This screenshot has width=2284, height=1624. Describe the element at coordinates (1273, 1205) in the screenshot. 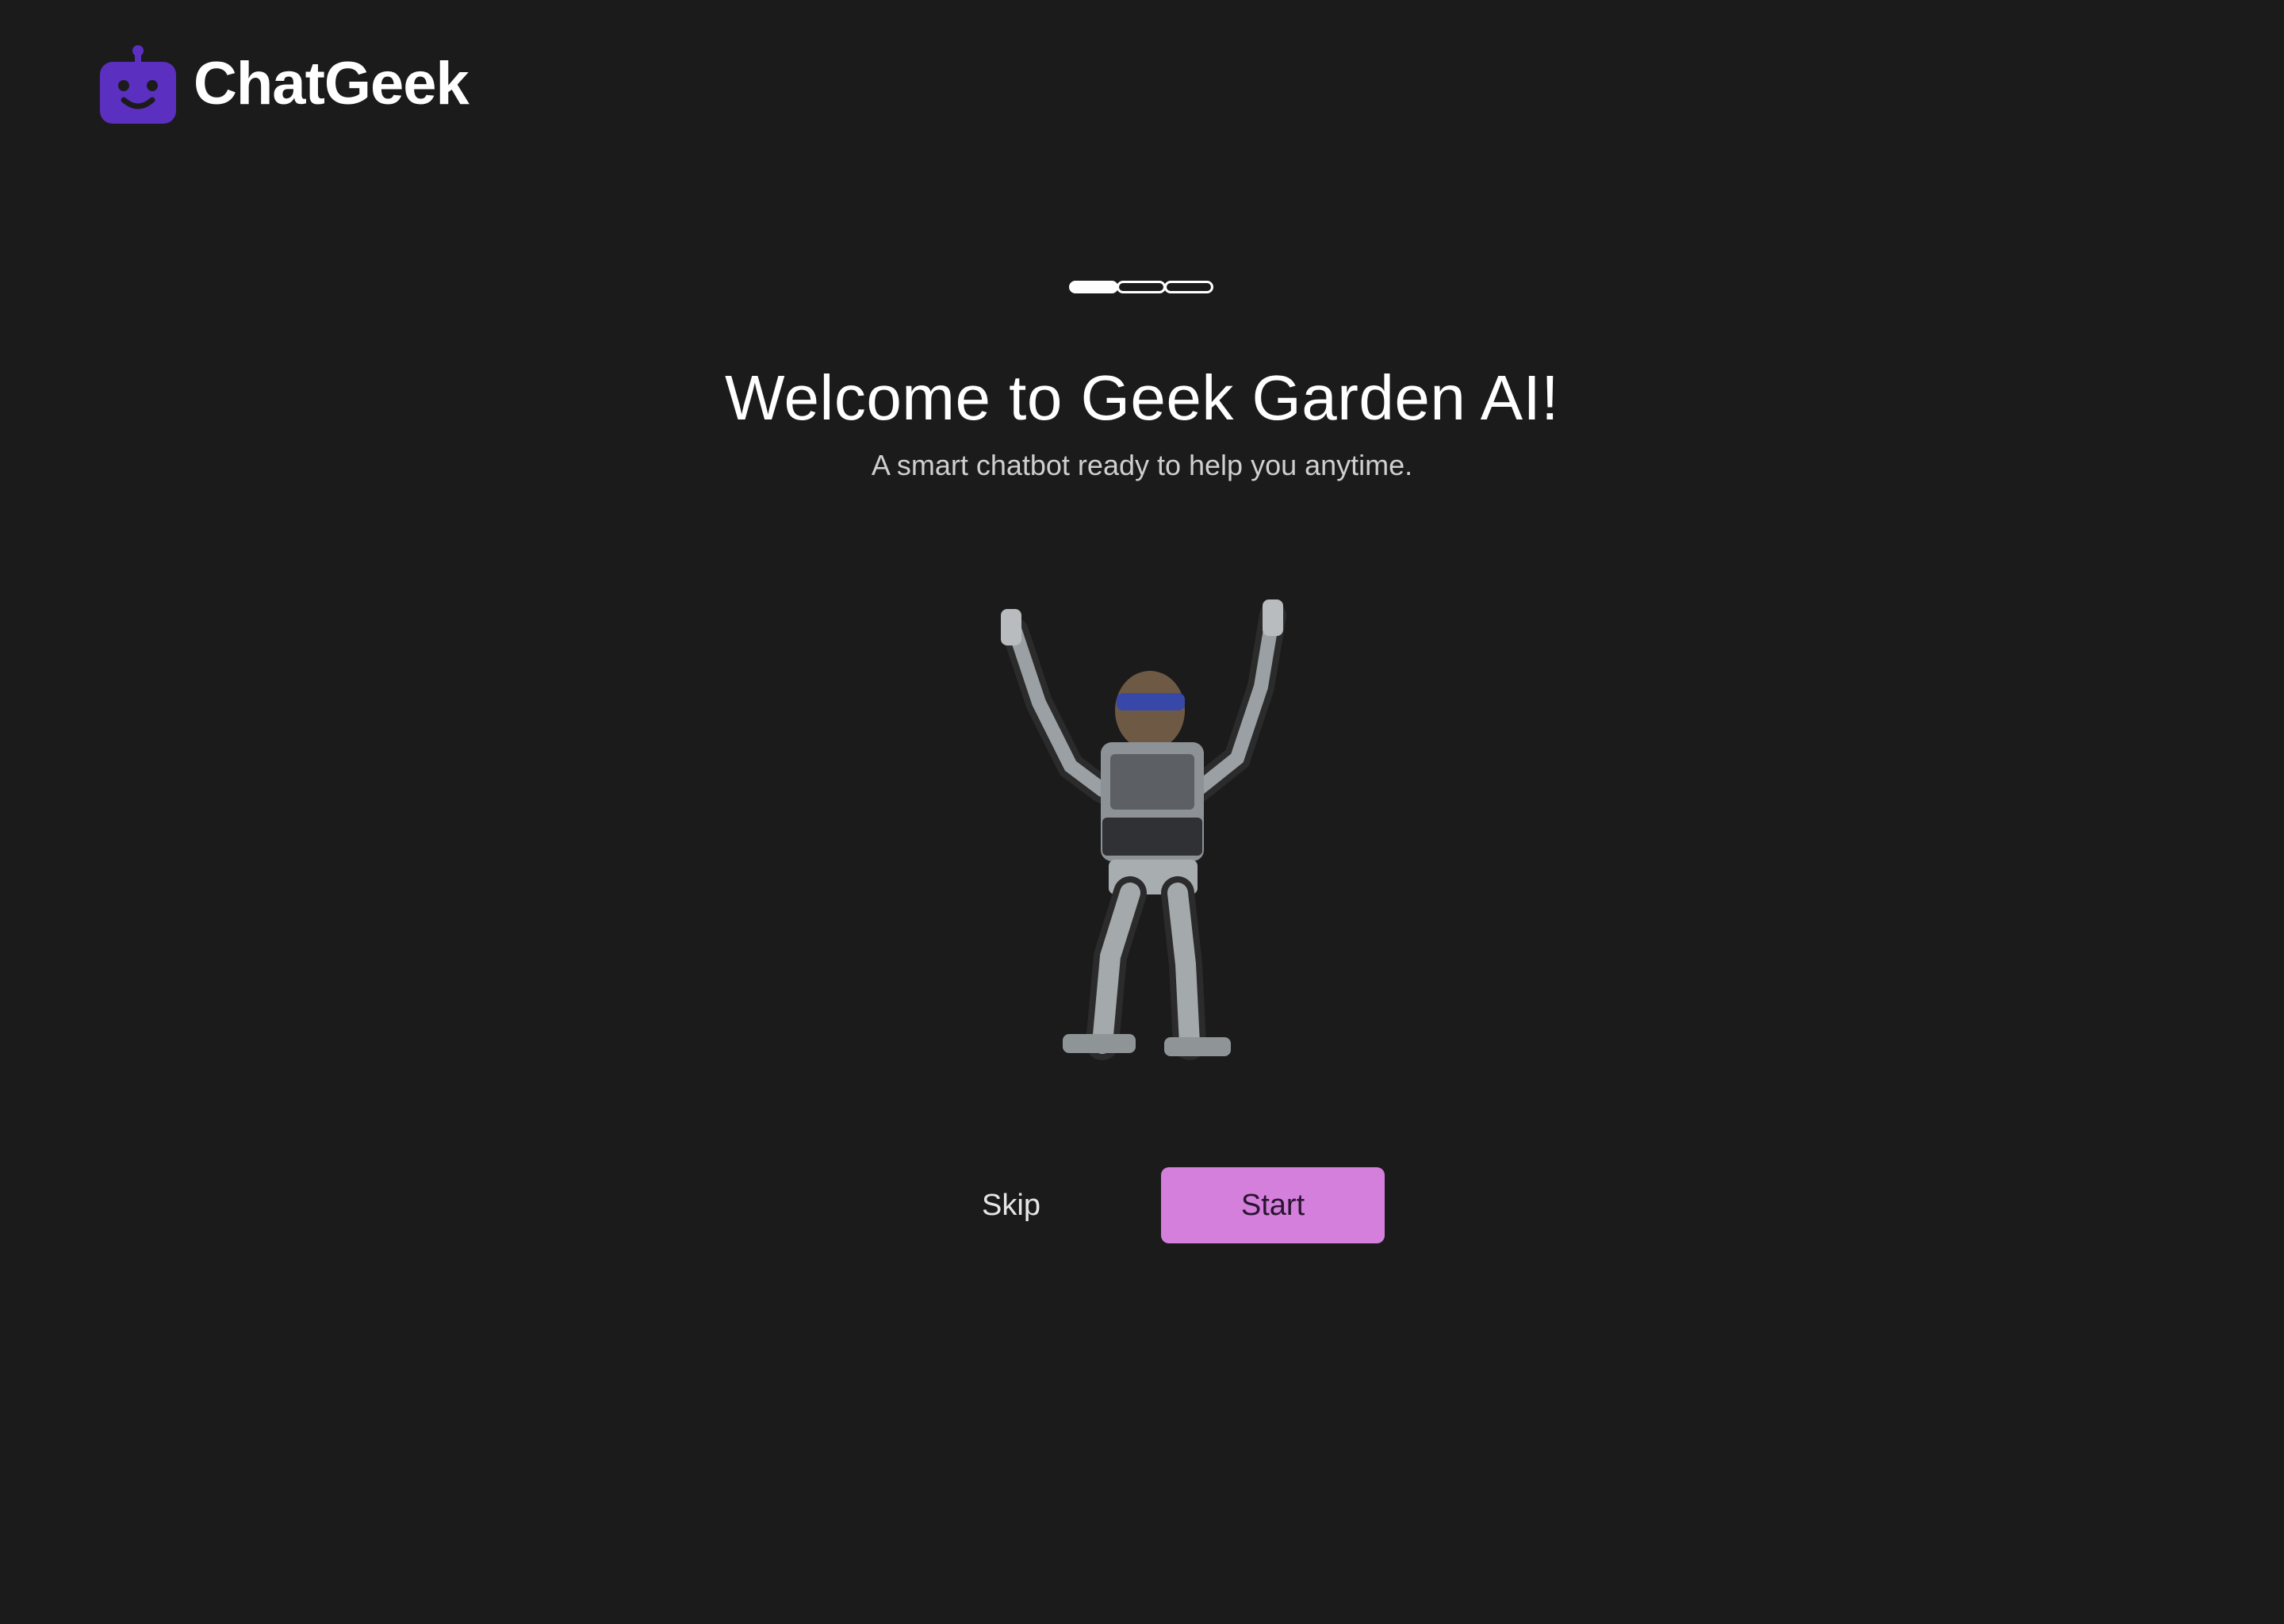

I see `start-button: Start` at that location.